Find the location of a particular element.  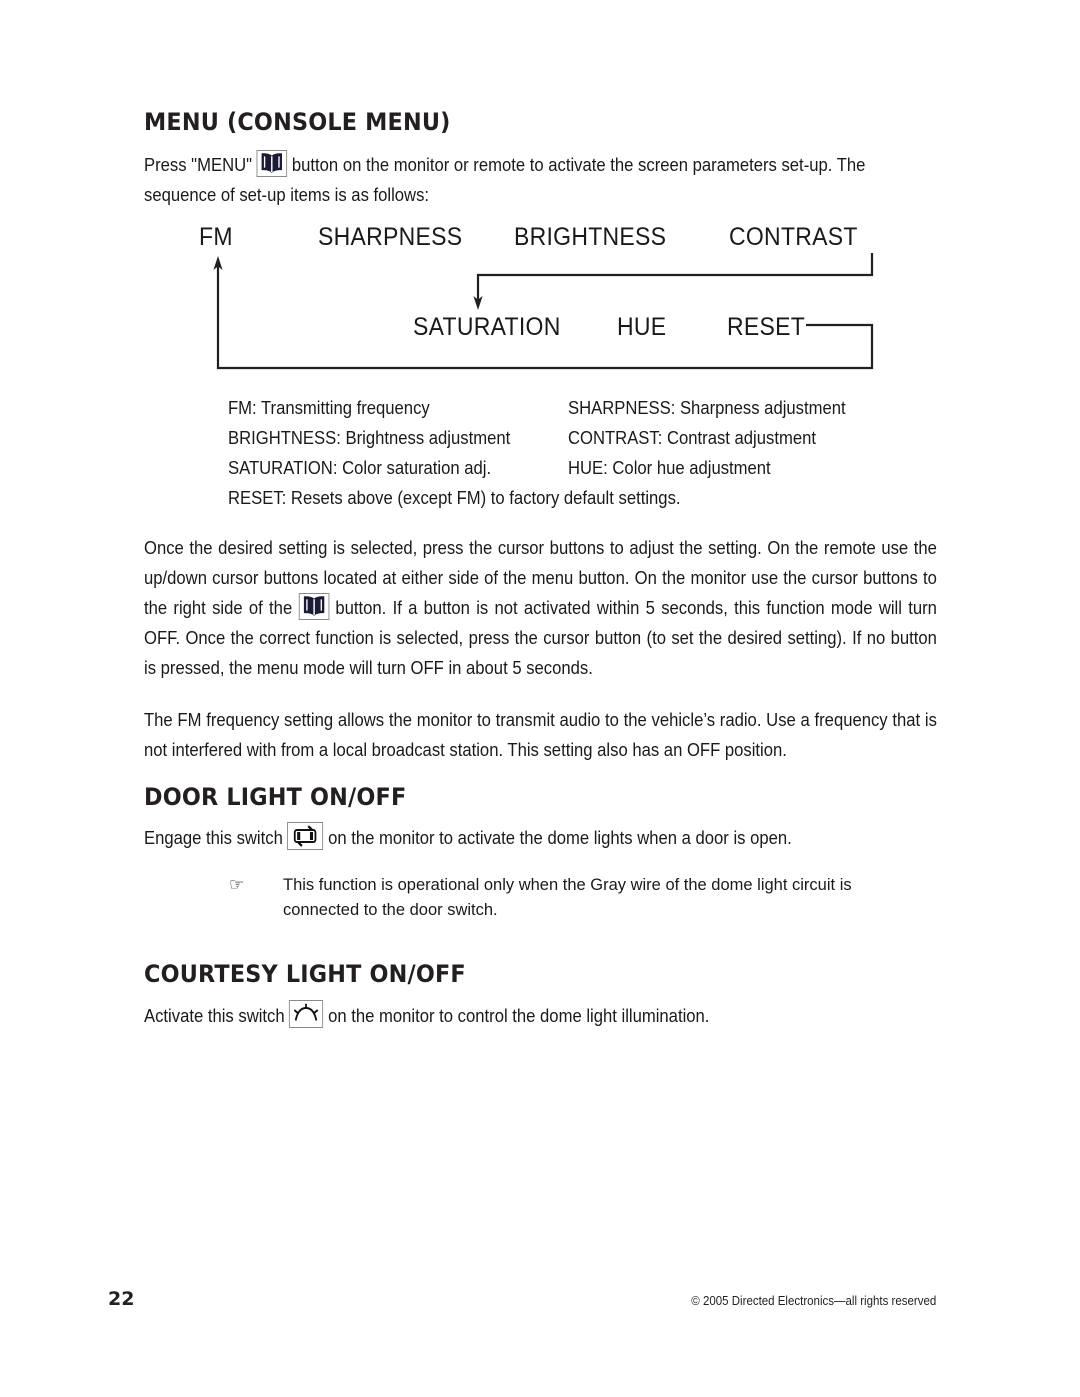

definition-hue: HUE: Color hue adjustment is located at coordinates (669, 467).